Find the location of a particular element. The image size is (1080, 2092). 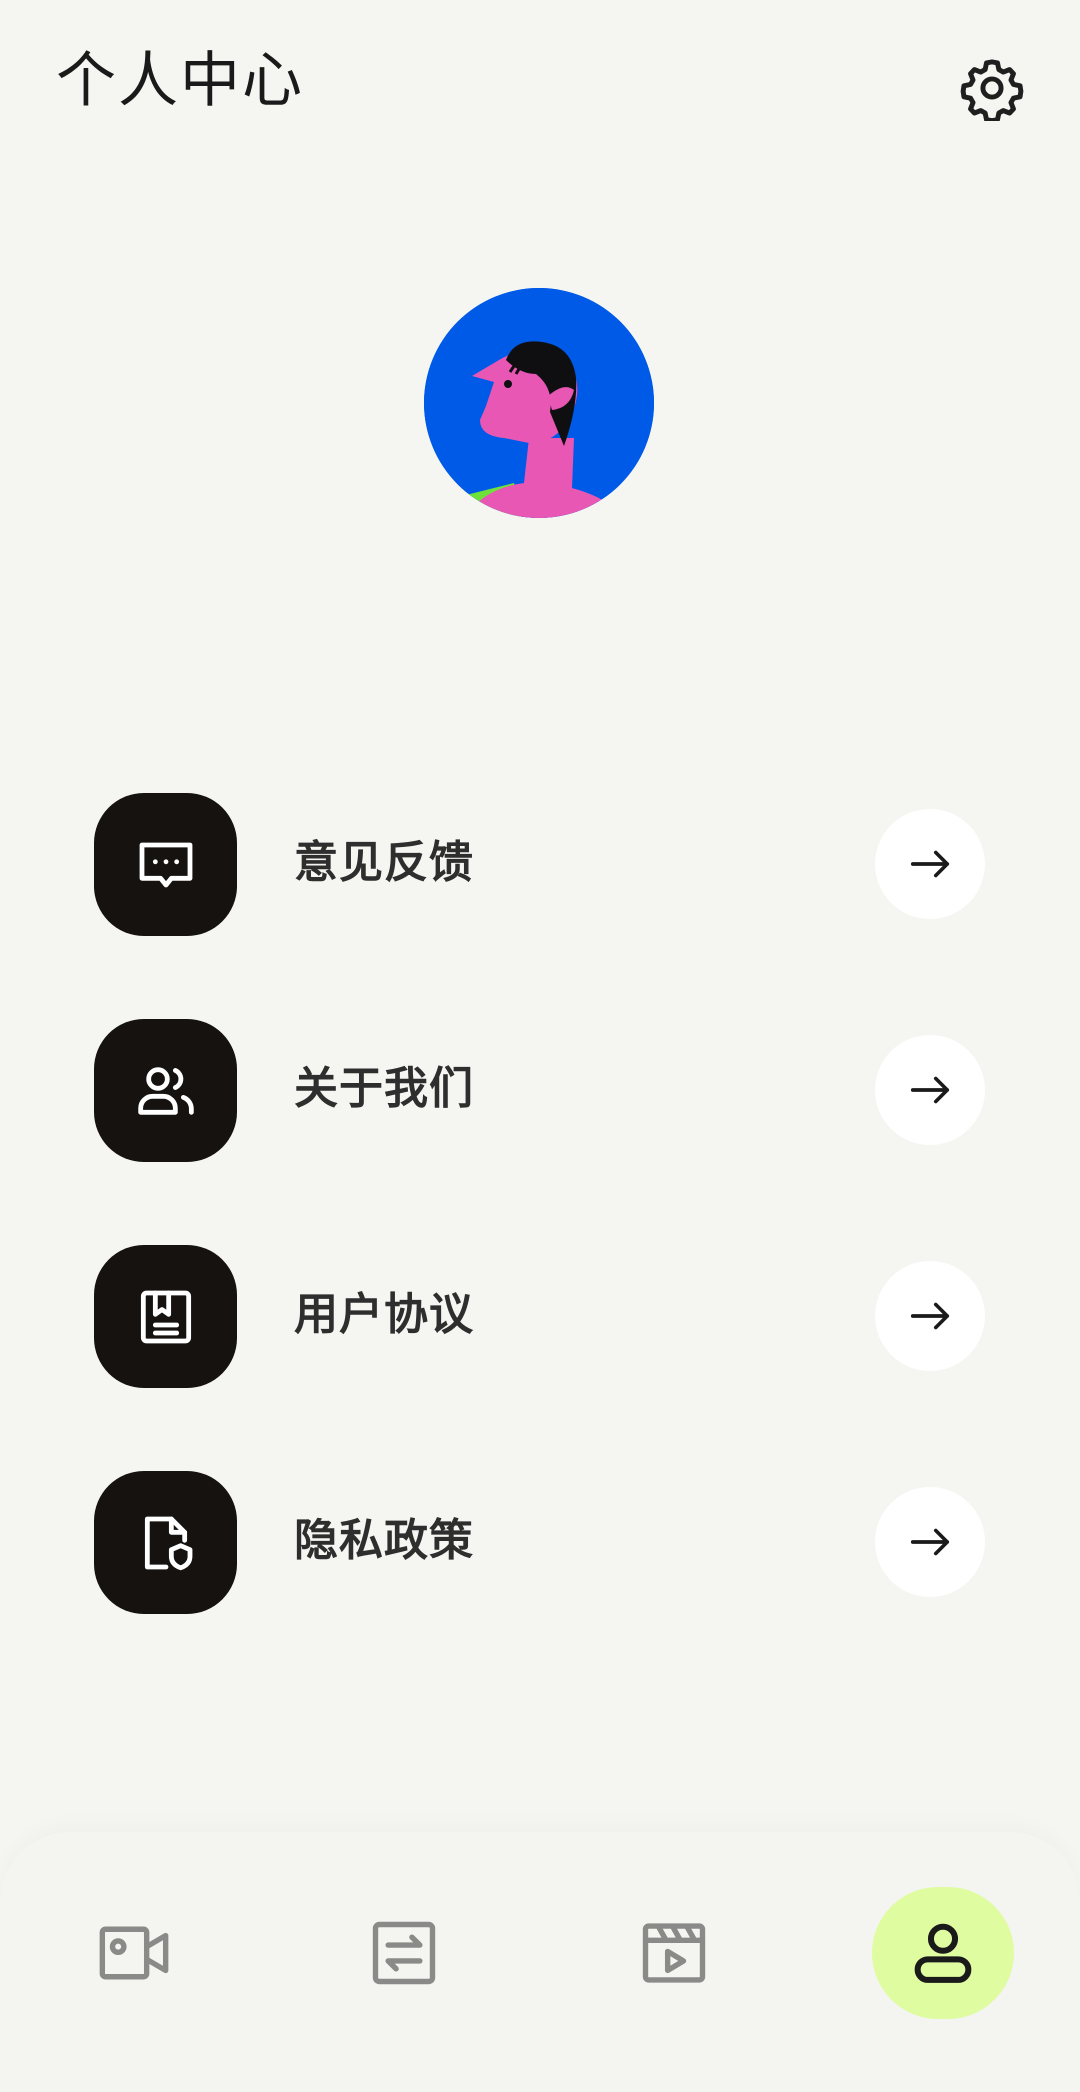

gear-icon is located at coordinates (992, 90).